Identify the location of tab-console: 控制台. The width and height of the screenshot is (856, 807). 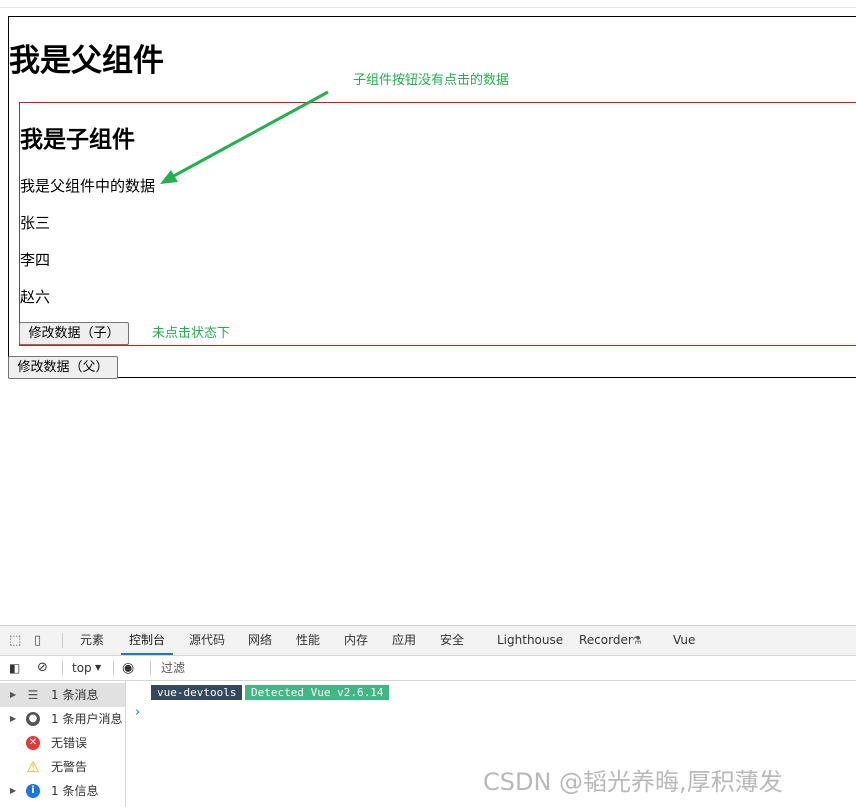
(147, 640).